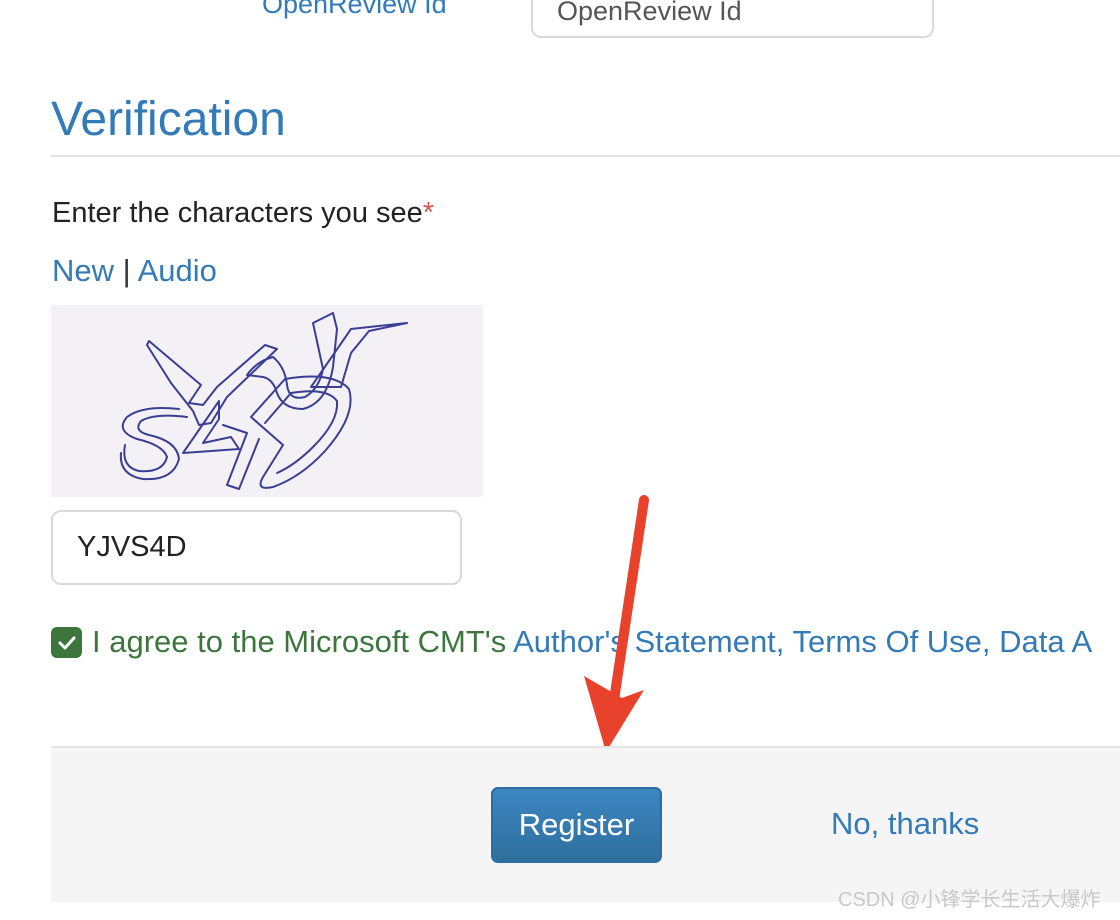 The width and height of the screenshot is (1120, 920). I want to click on check-icon, so click(66, 642).